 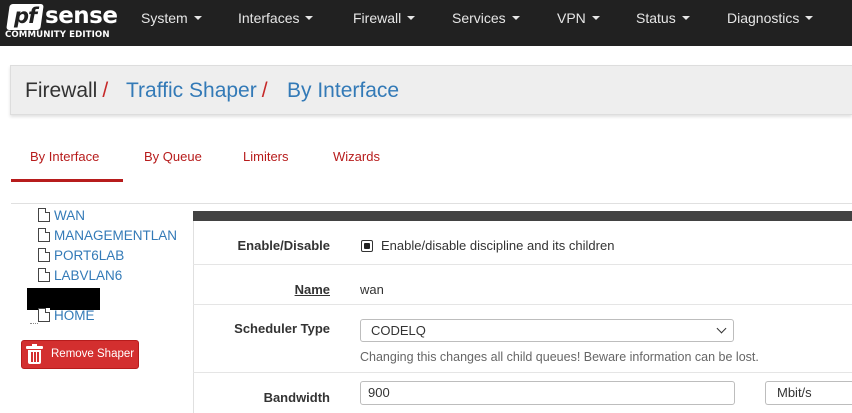 I want to click on nav-status-label: Status, so click(x=656, y=18).